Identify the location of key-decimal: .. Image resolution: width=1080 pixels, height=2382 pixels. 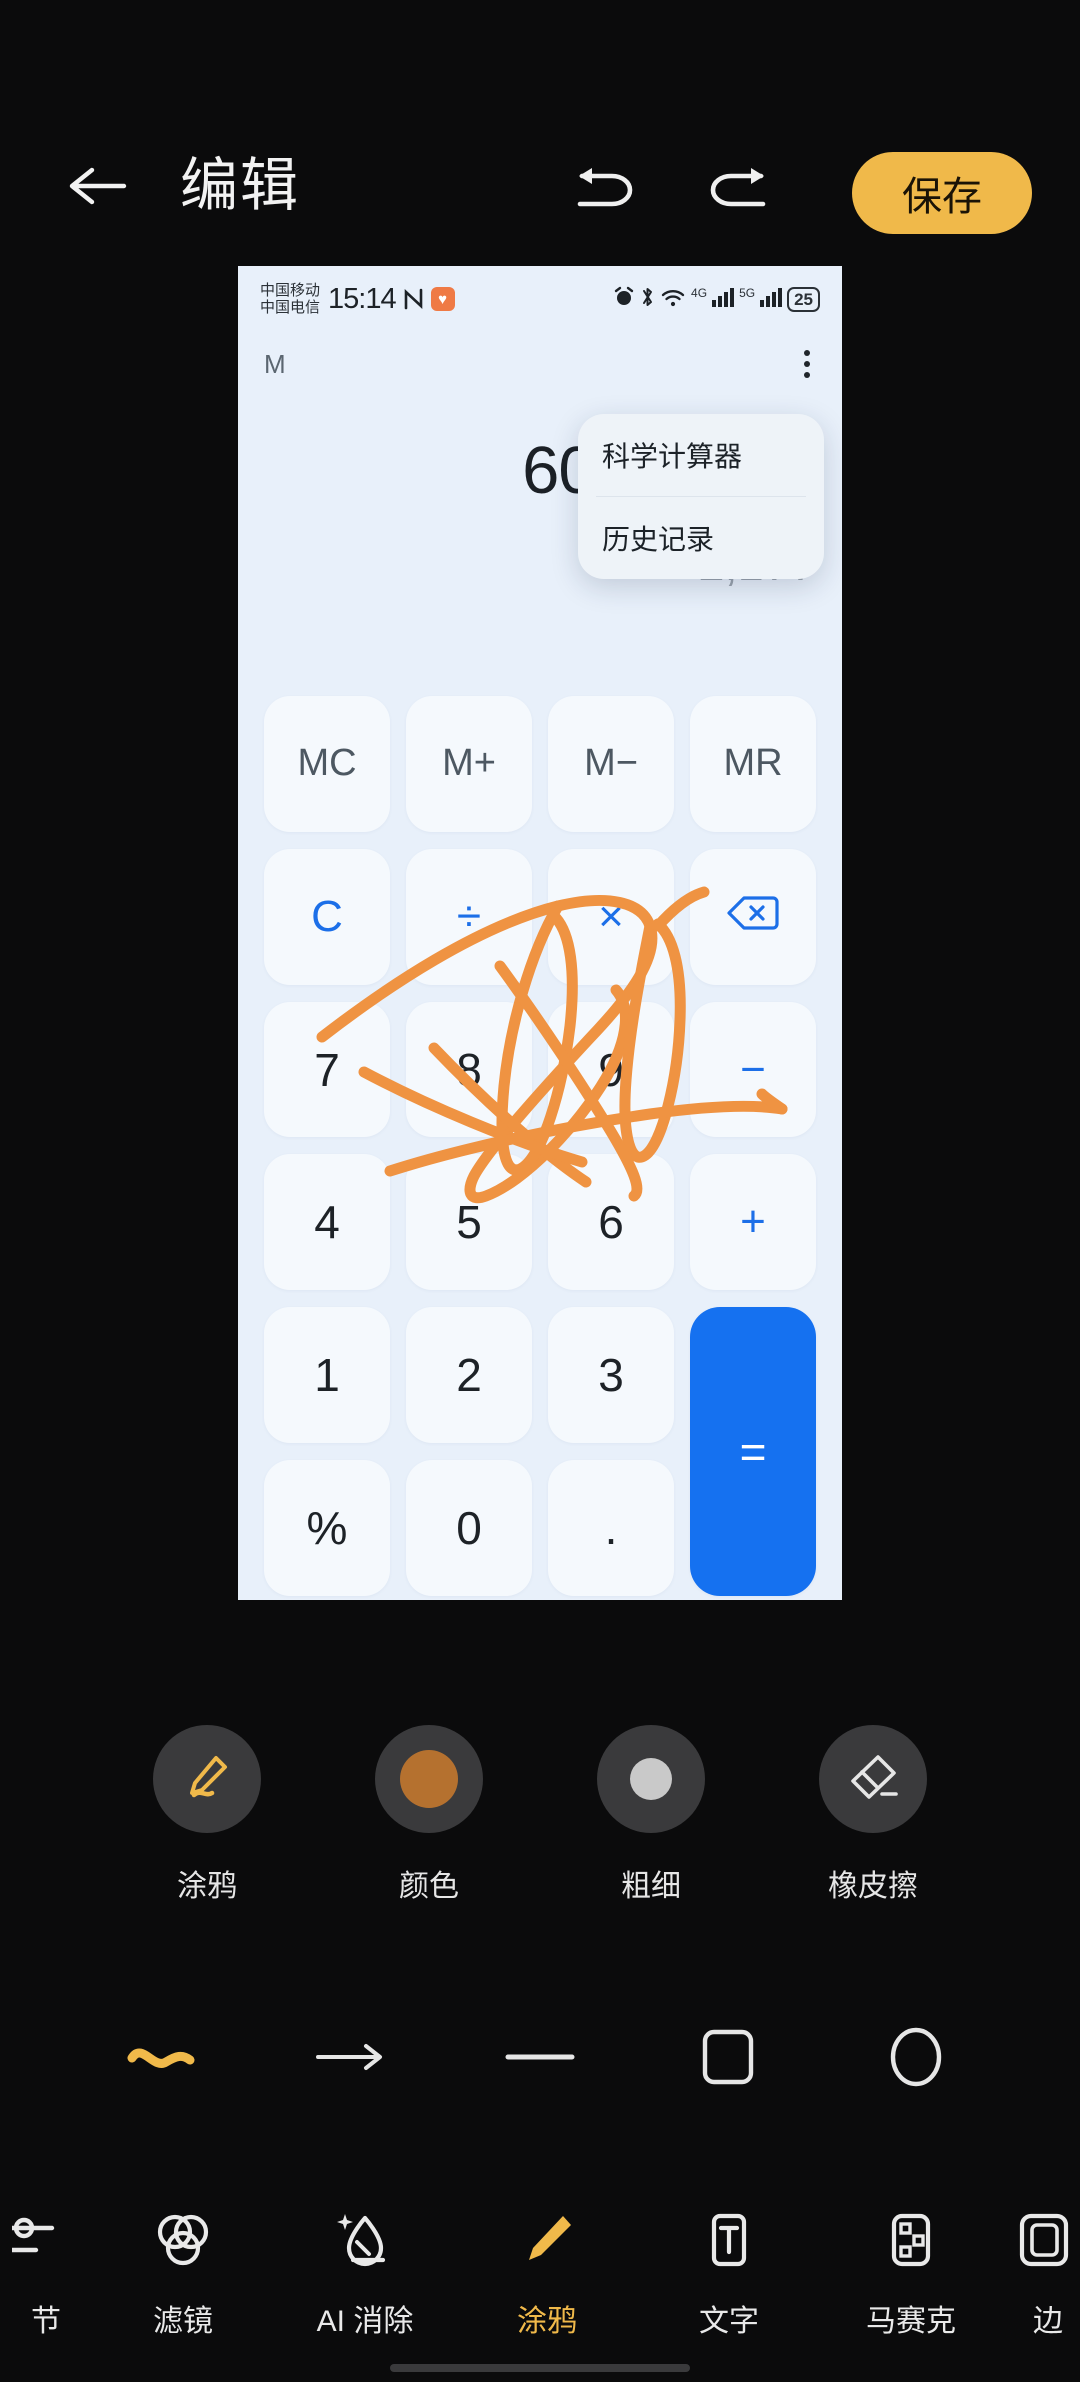
(611, 1528).